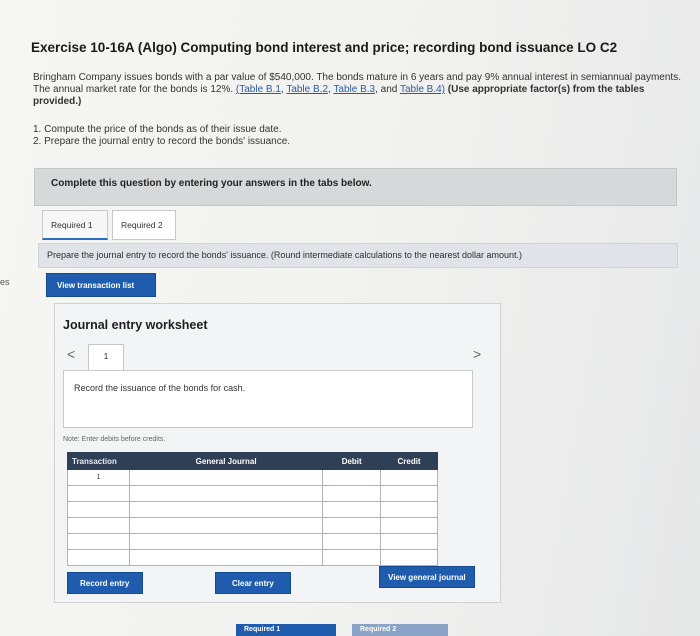 The image size is (700, 636). Describe the element at coordinates (144, 225) in the screenshot. I see `tab-required-2: Required 2` at that location.